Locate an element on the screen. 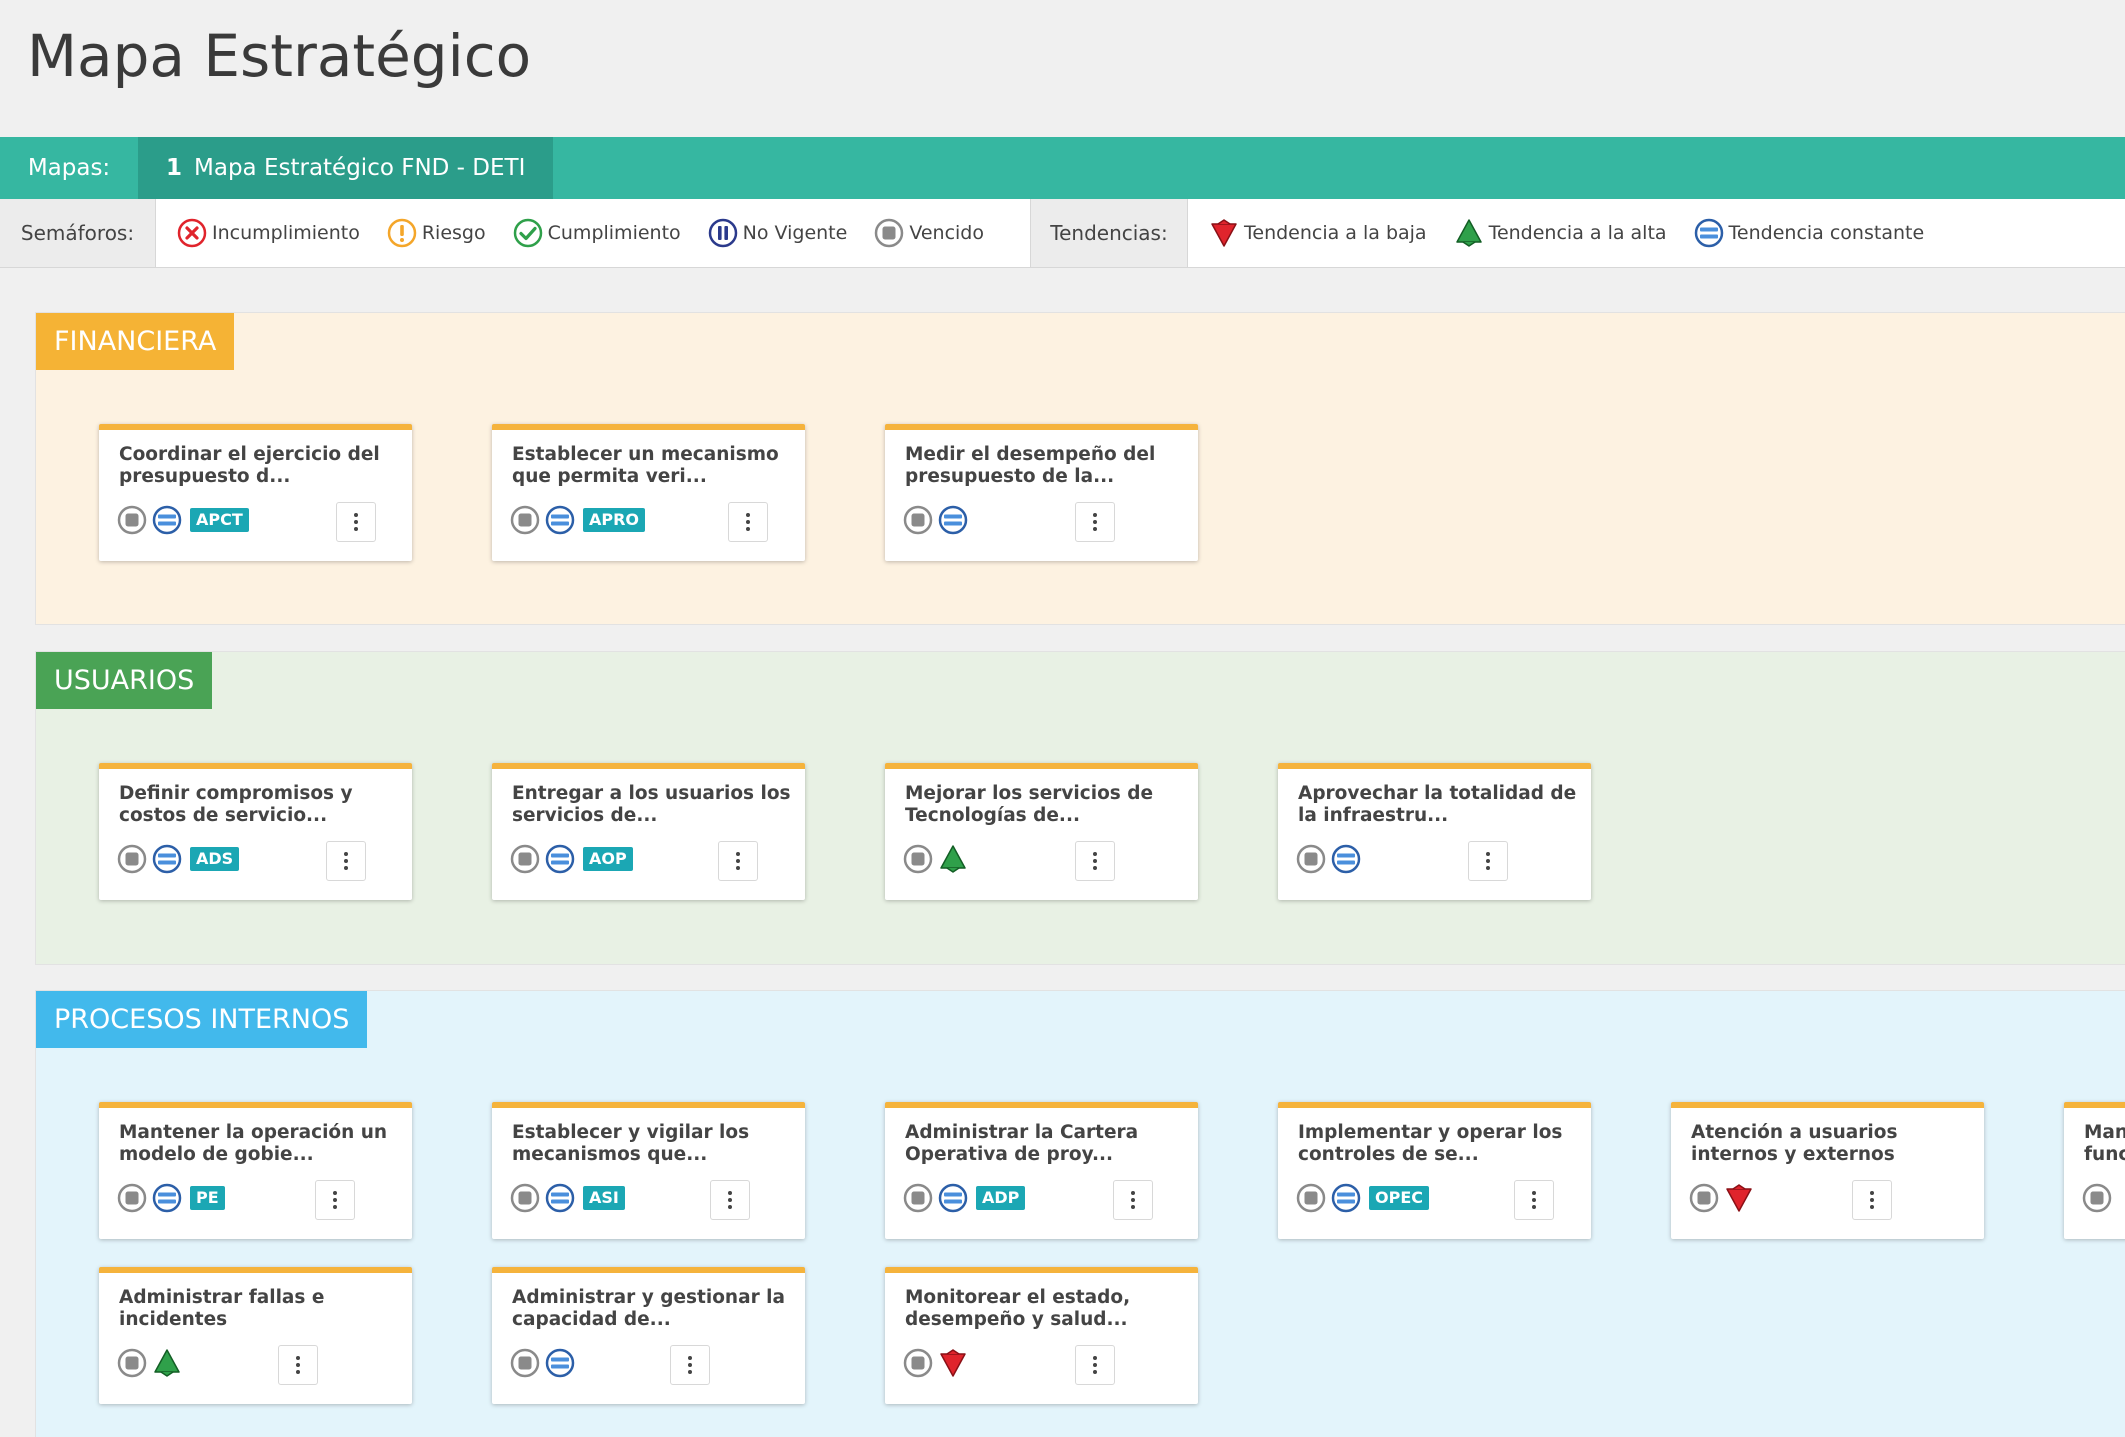 Image resolution: width=2125 pixels, height=1437 pixels. legend-riesgo: Riesgo is located at coordinates (436, 233).